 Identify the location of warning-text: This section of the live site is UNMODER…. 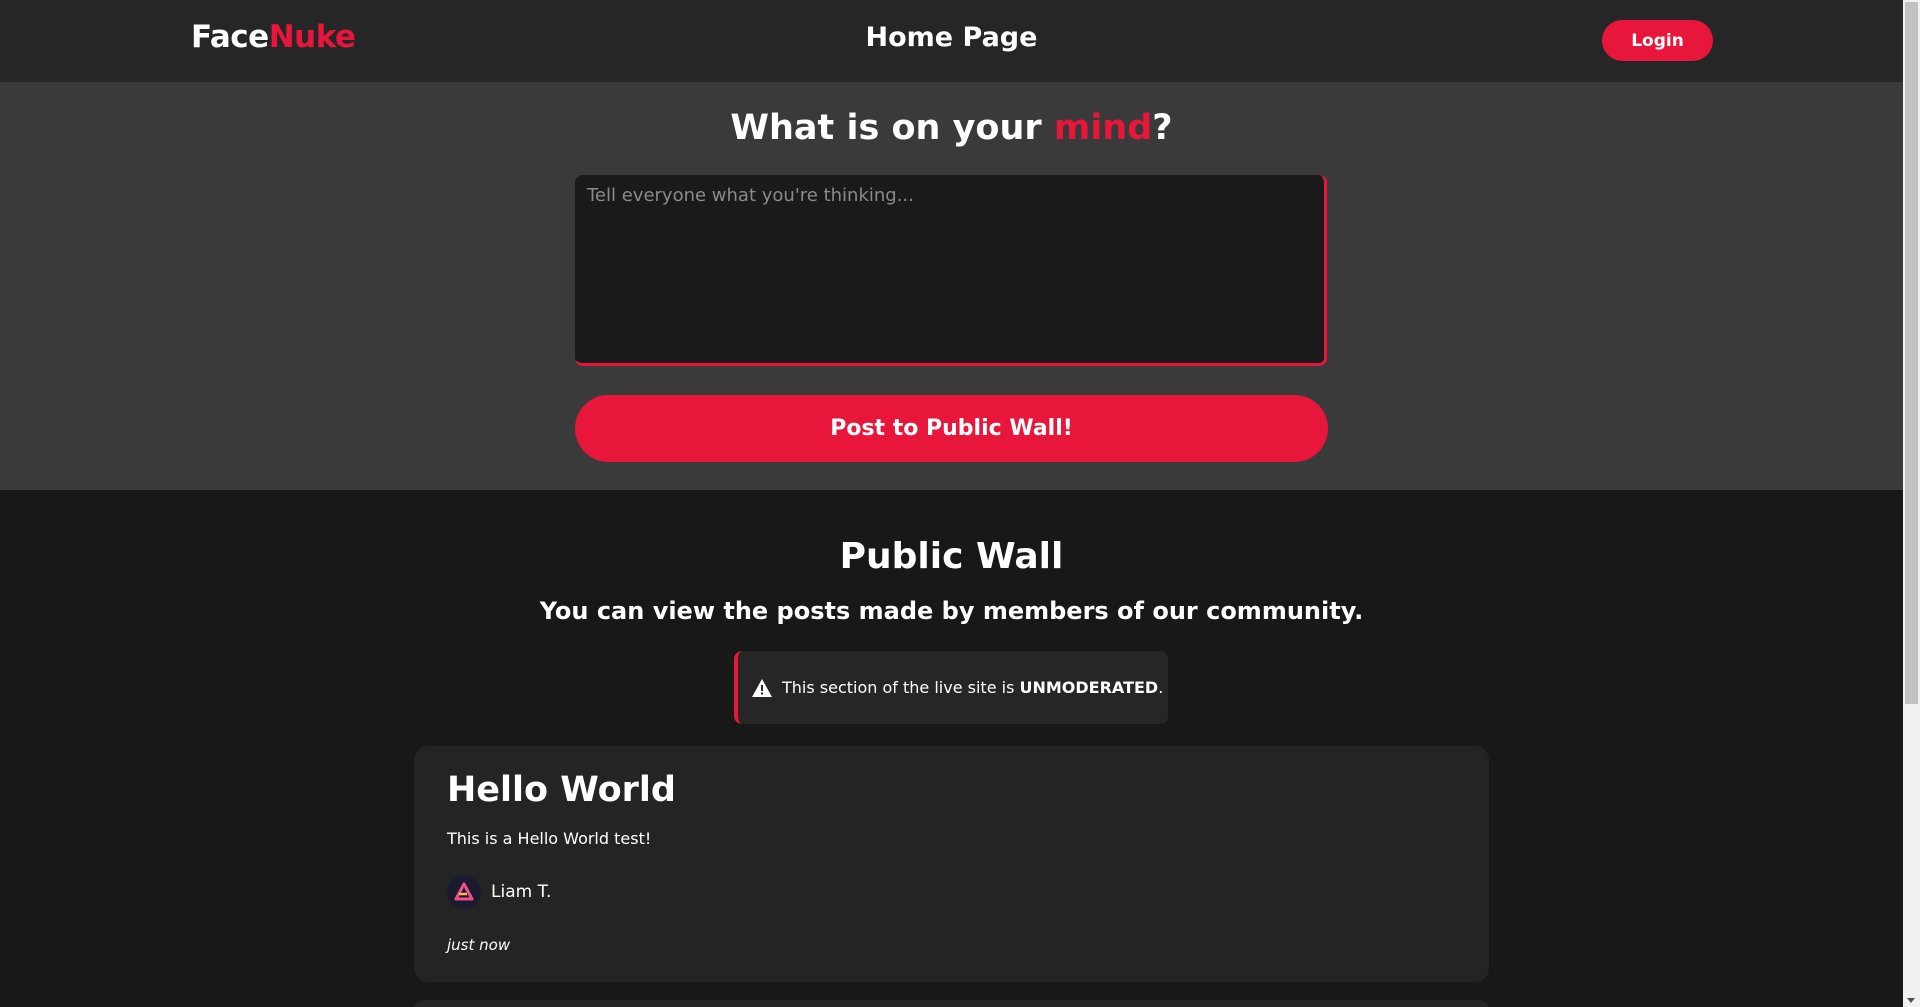
(972, 687).